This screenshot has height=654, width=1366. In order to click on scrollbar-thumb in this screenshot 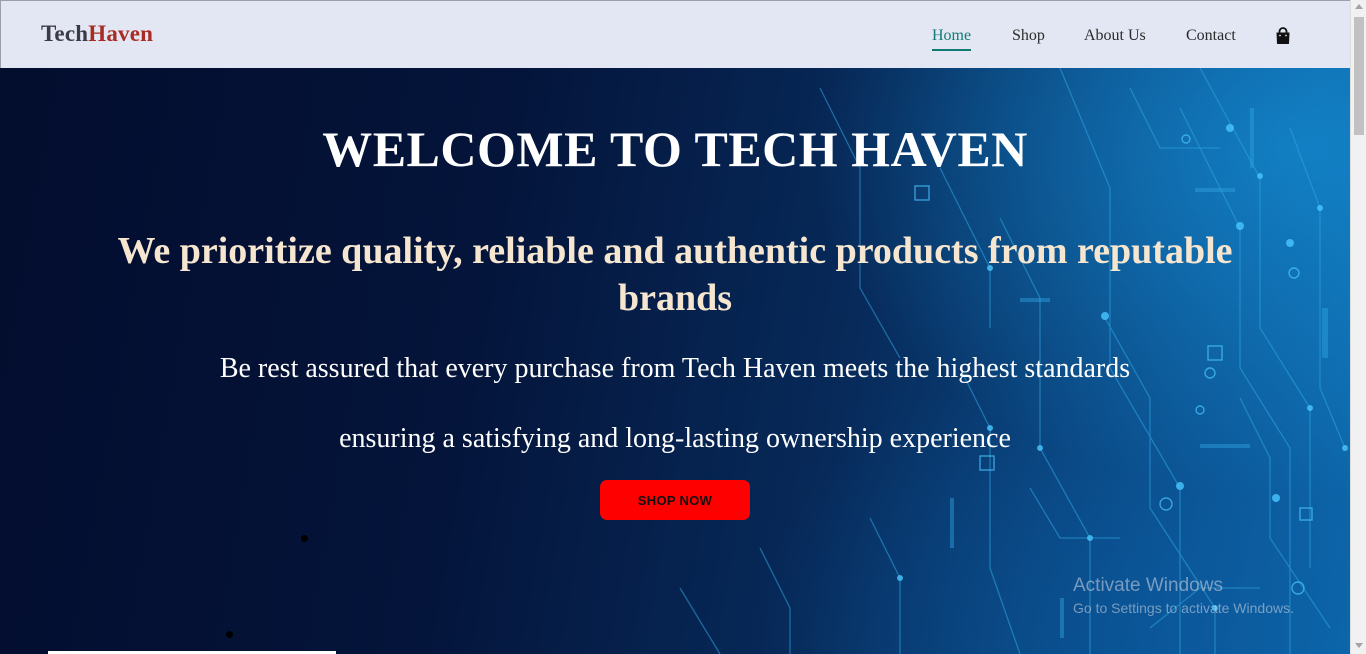, I will do `click(1359, 76)`.